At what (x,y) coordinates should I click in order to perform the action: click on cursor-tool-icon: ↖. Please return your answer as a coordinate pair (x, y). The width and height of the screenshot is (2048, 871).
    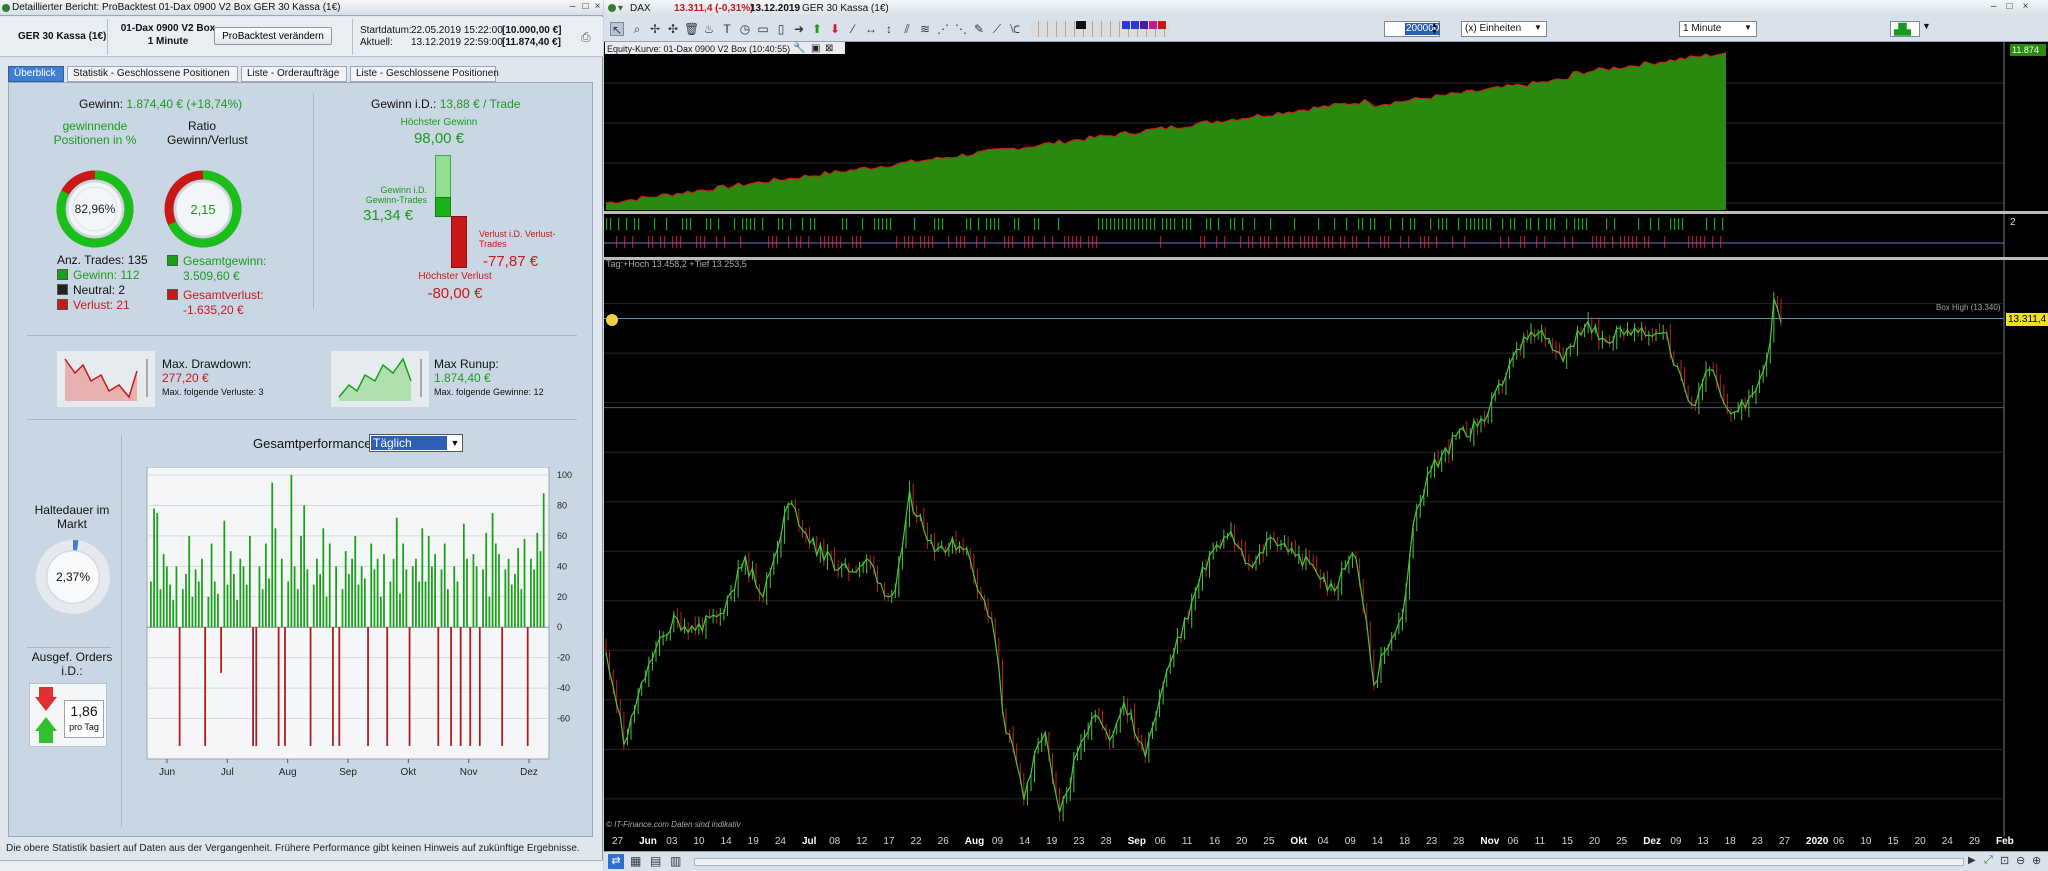
    Looking at the image, I should click on (617, 29).